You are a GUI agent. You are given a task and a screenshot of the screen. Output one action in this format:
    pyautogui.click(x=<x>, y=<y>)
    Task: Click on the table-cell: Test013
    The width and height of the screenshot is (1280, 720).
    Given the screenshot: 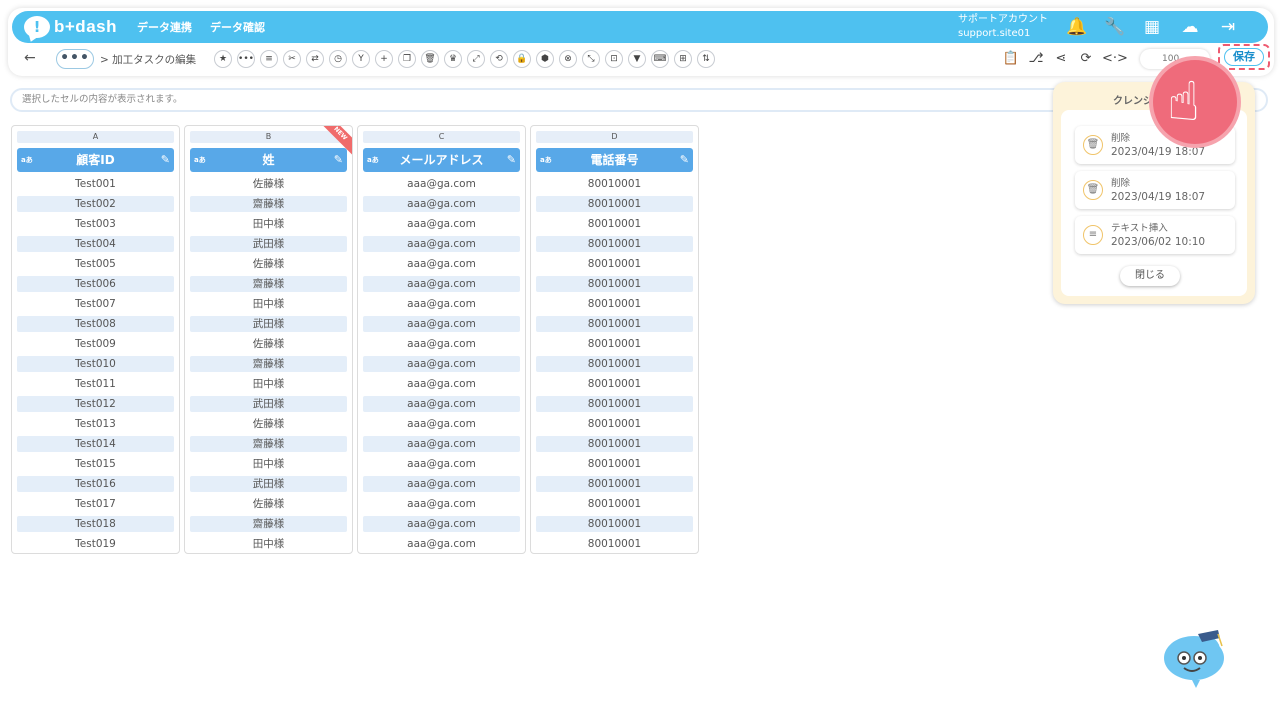 What is the action you would take?
    pyautogui.click(x=95, y=424)
    